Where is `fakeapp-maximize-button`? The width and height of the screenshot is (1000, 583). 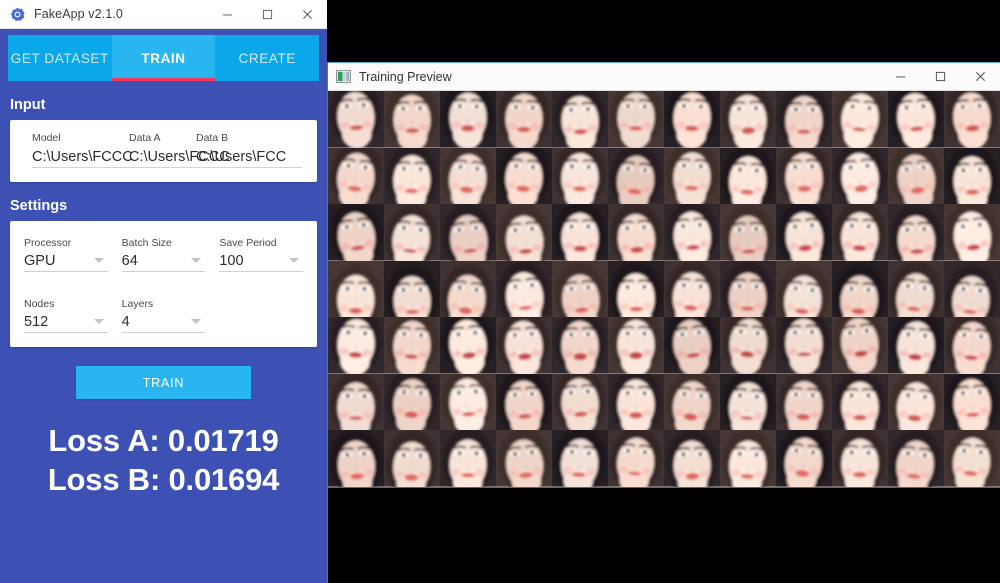 fakeapp-maximize-button is located at coordinates (267, 14).